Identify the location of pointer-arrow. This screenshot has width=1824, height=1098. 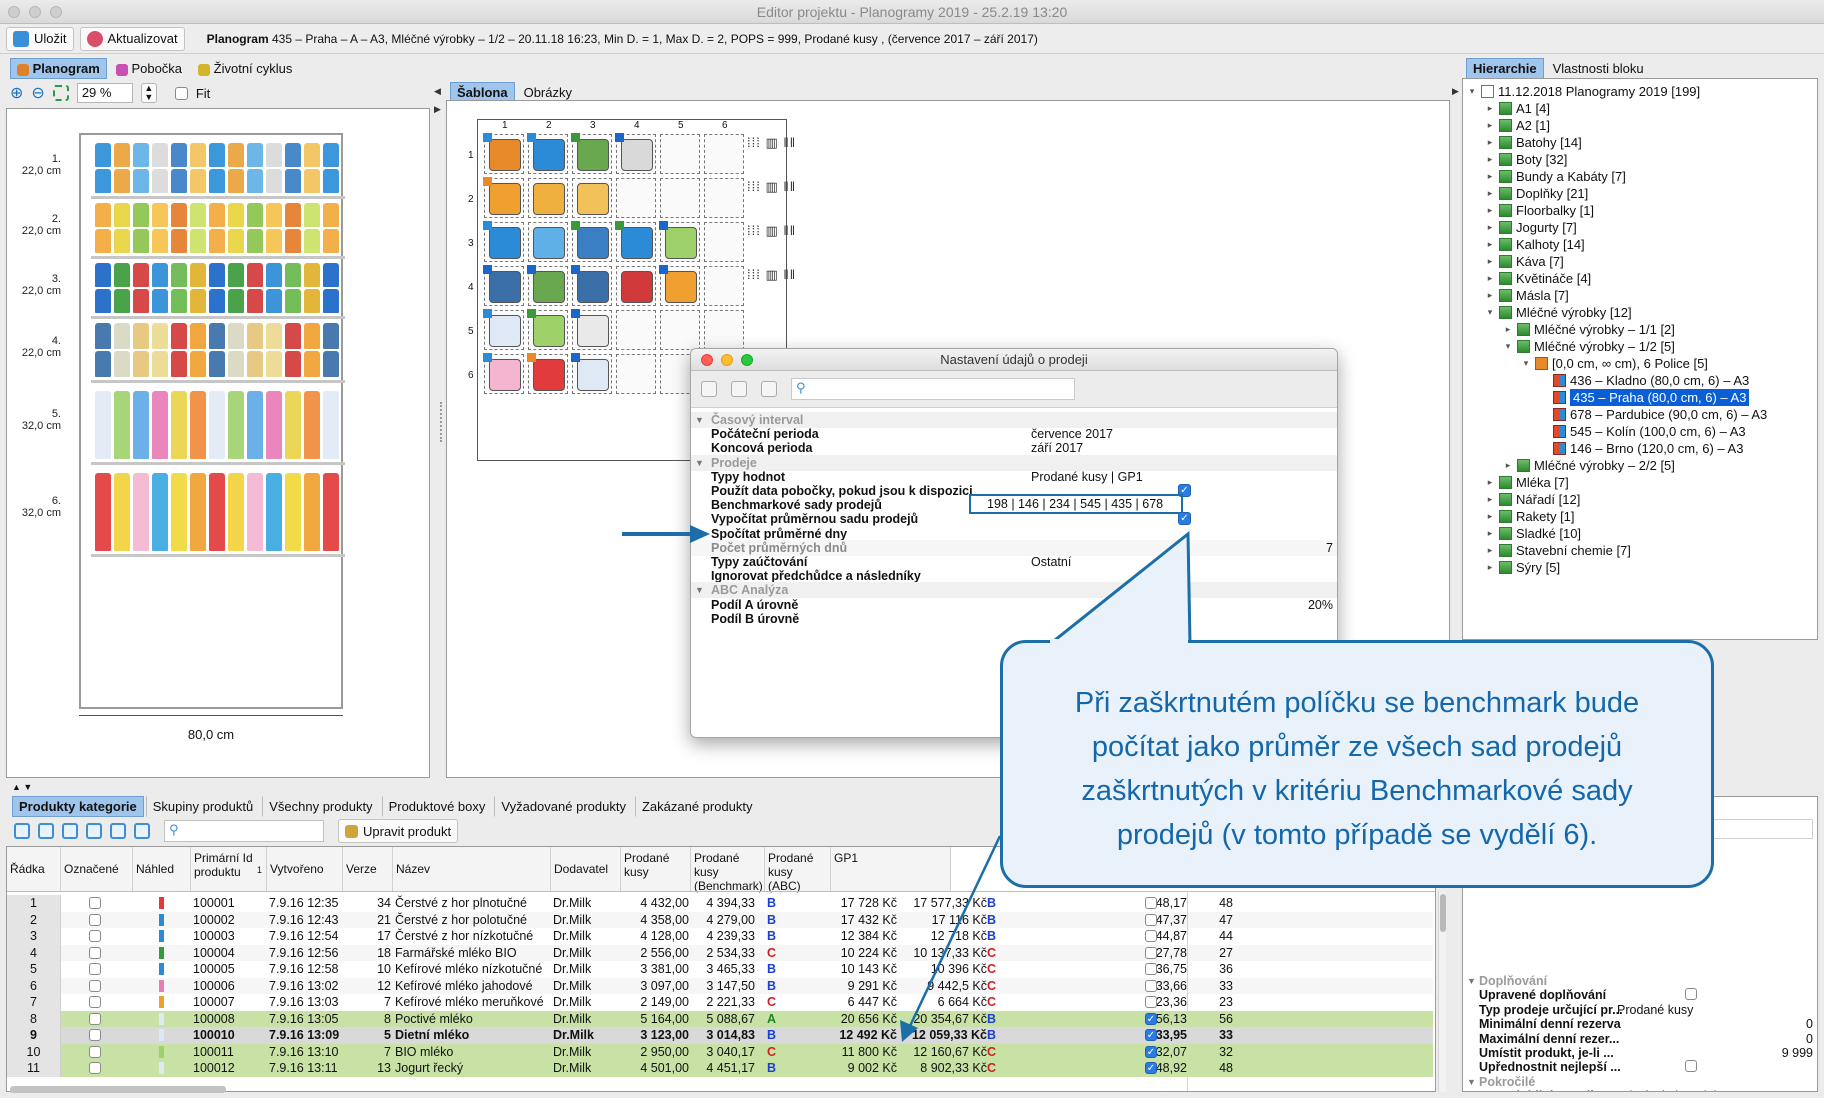
(666, 534).